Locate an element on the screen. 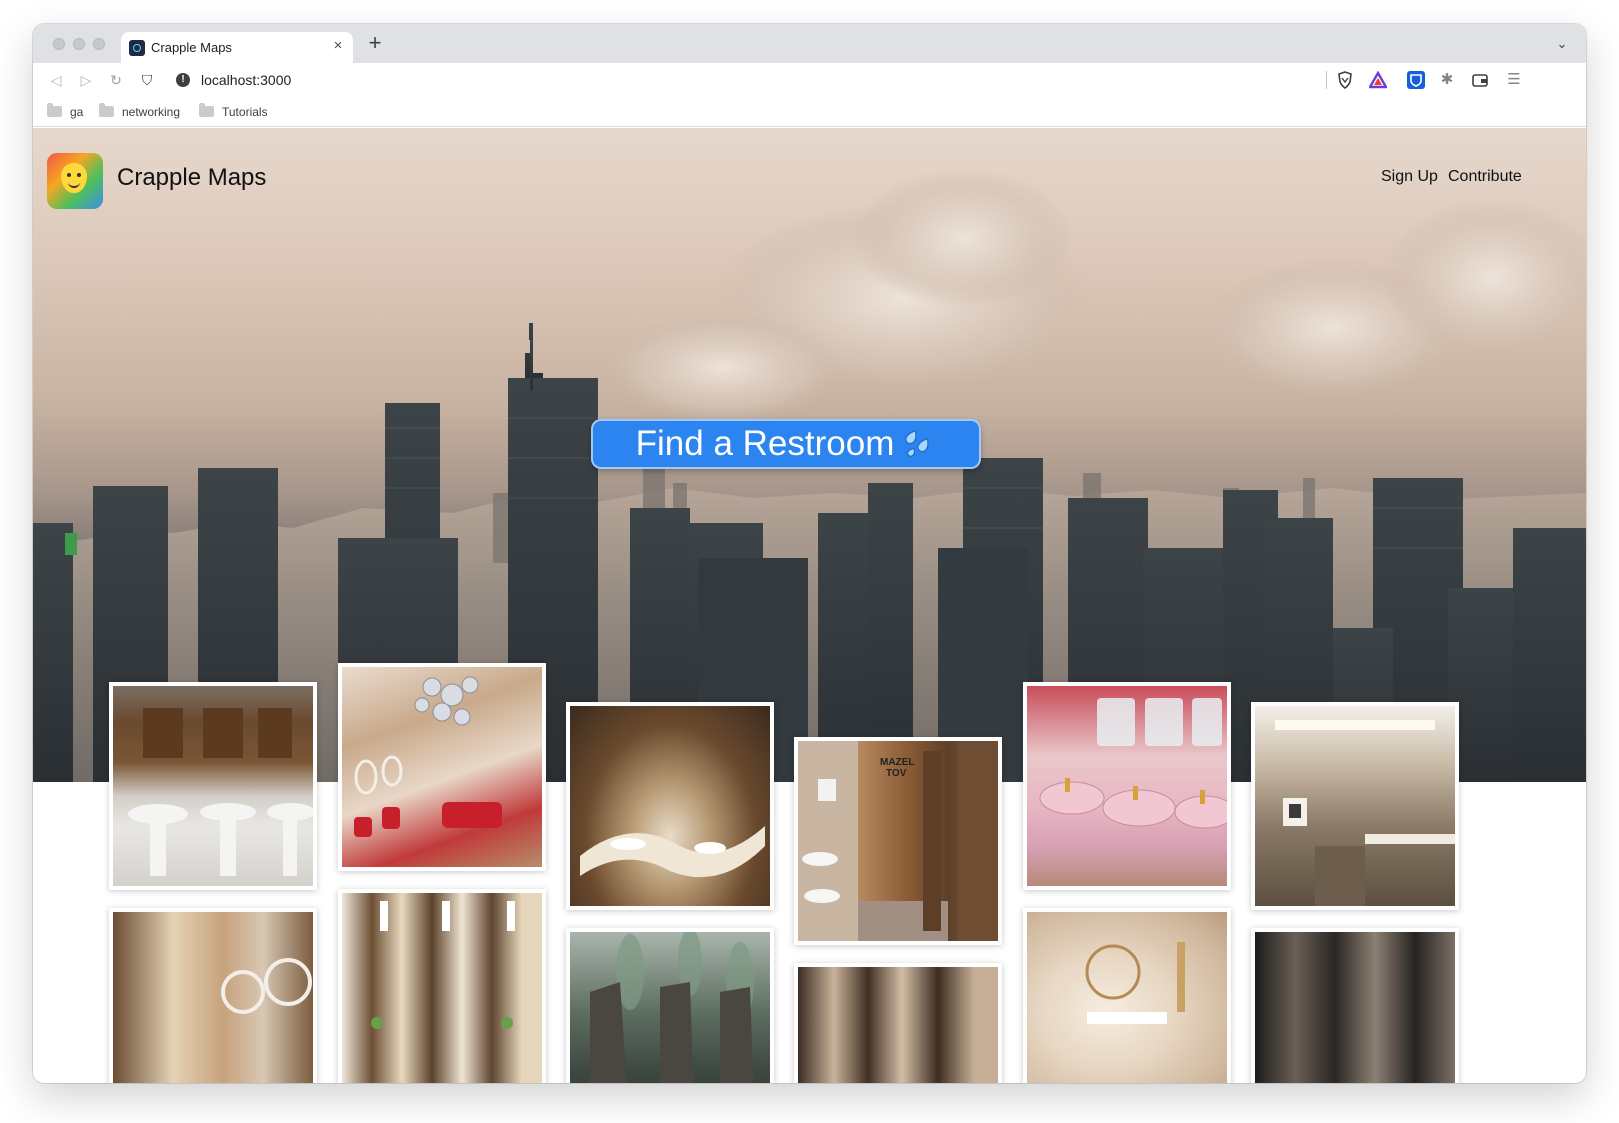  restroom-photo-dark-stalls is located at coordinates (898, 1025).